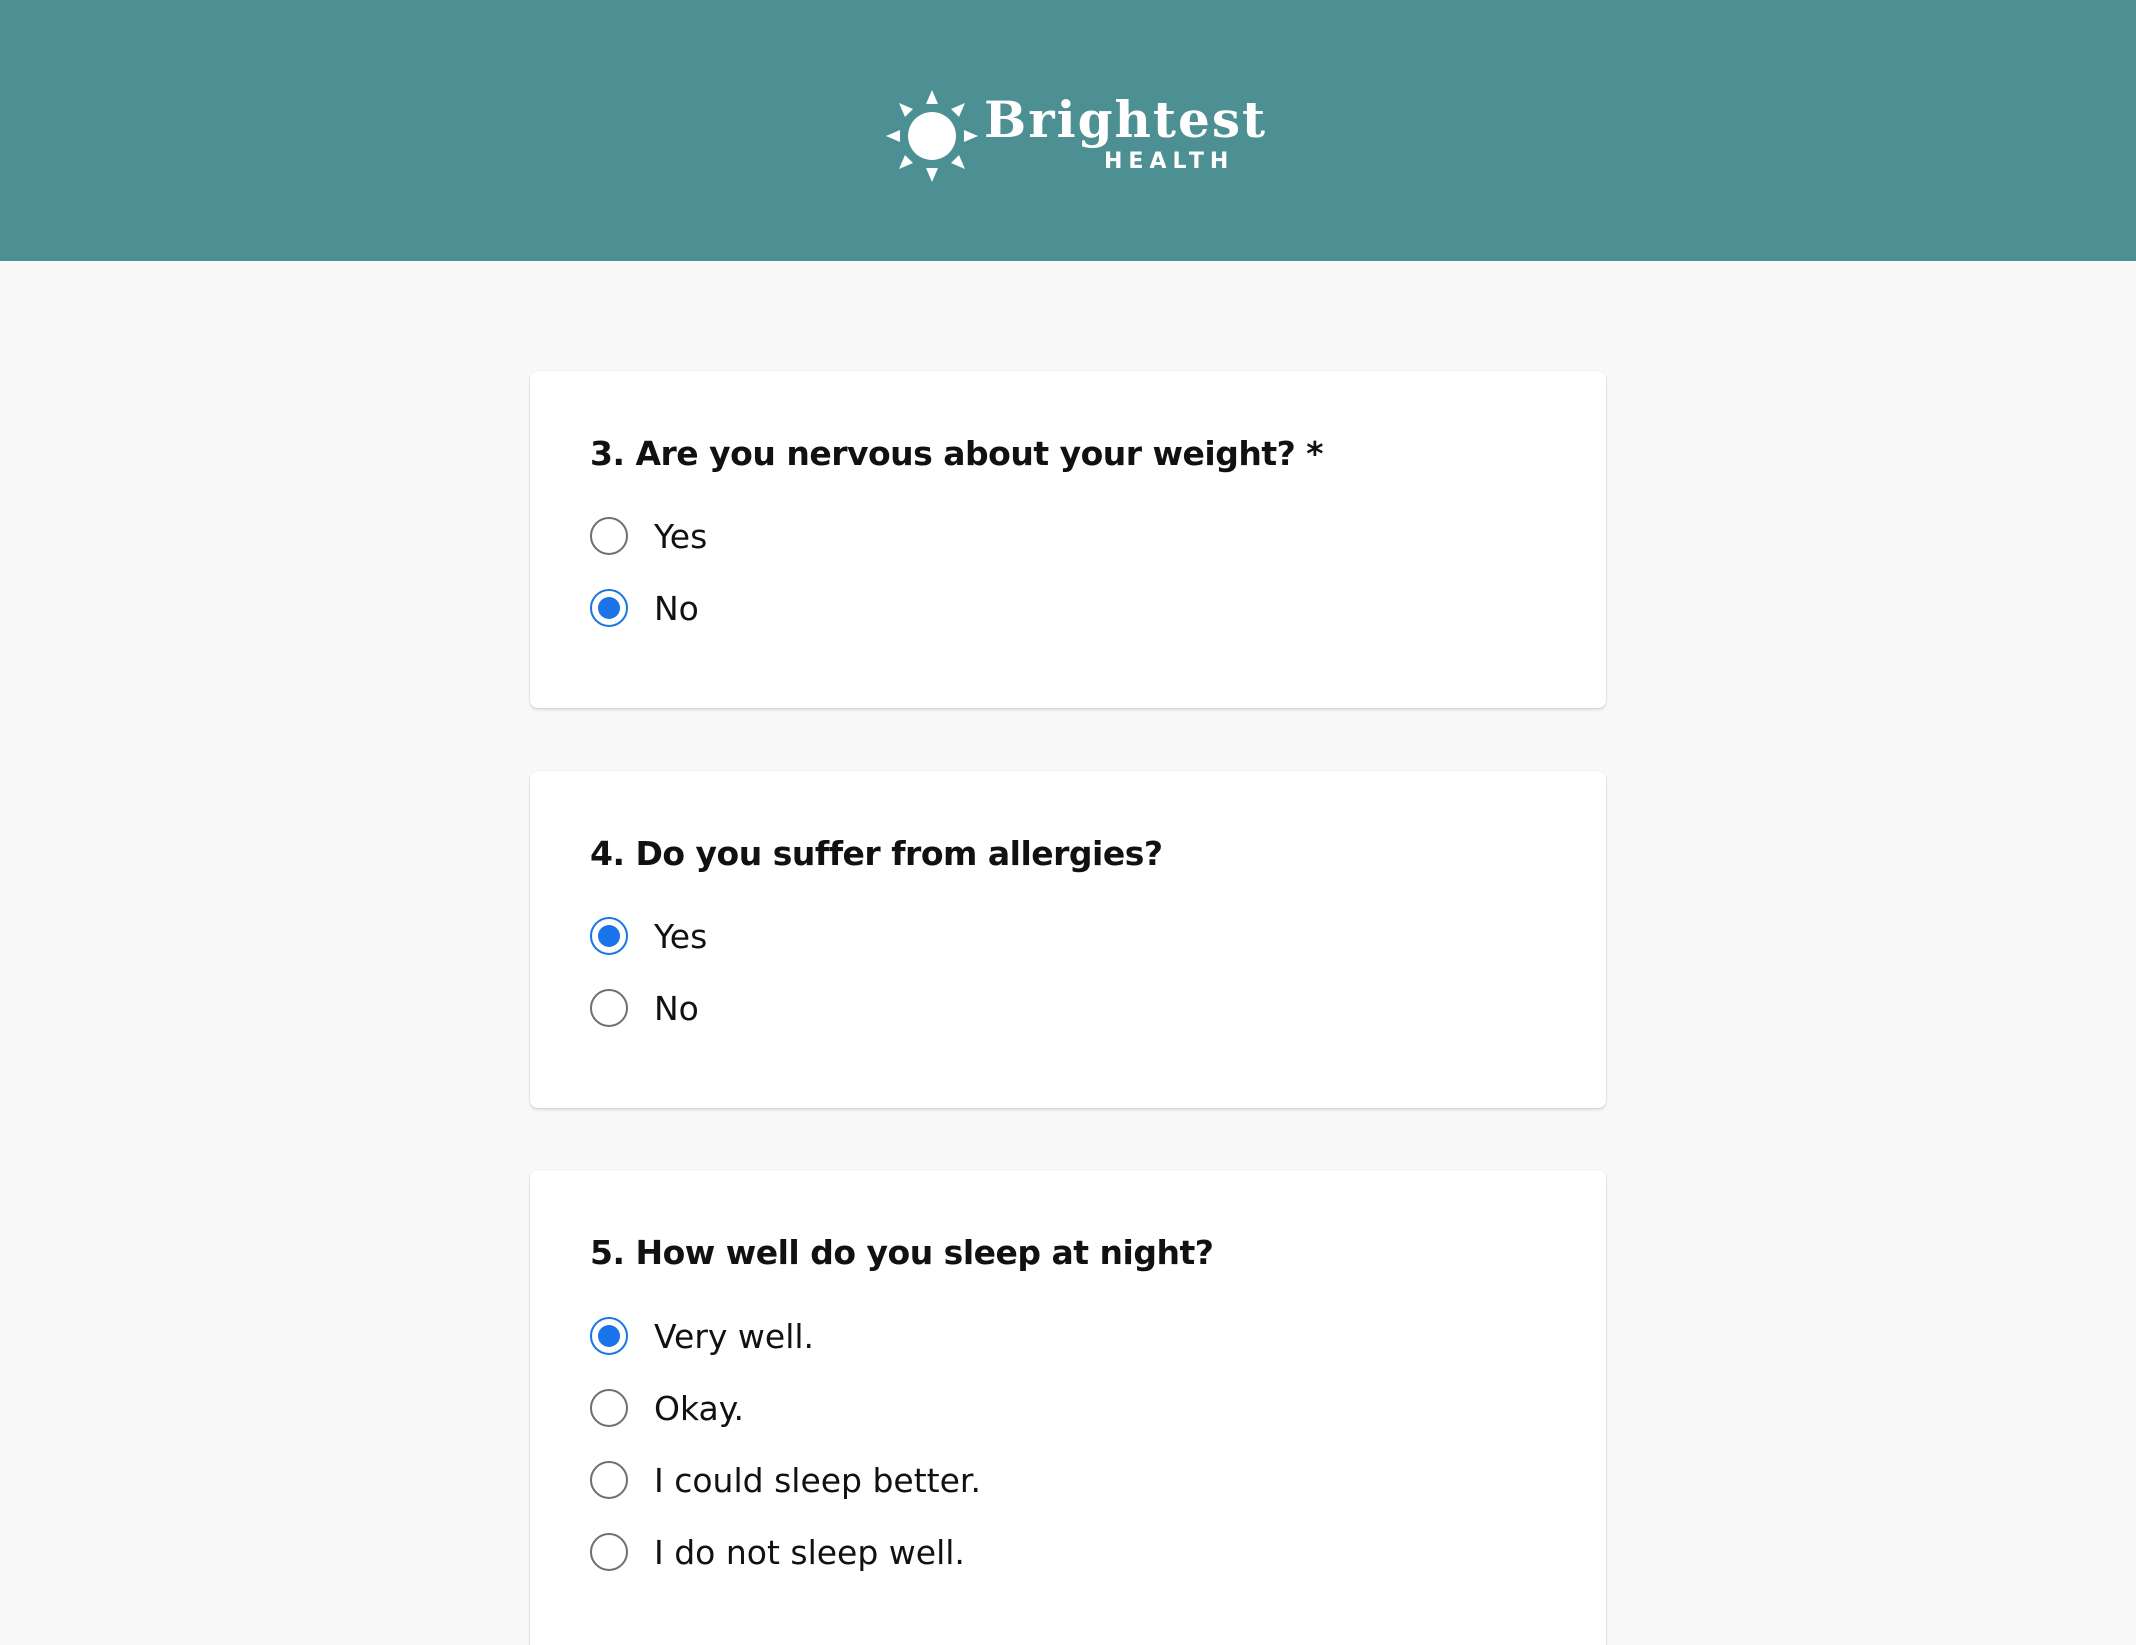 This screenshot has width=2136, height=1645. What do you see at coordinates (932, 136) in the screenshot?
I see `sun-icon` at bounding box center [932, 136].